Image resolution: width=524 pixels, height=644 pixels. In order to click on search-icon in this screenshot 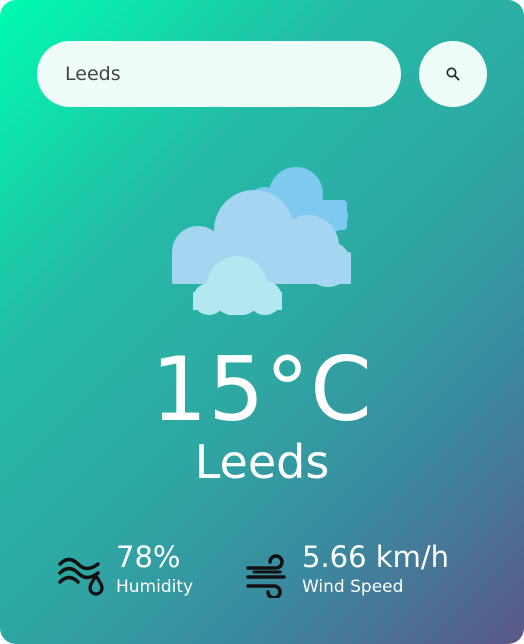, I will do `click(453, 74)`.